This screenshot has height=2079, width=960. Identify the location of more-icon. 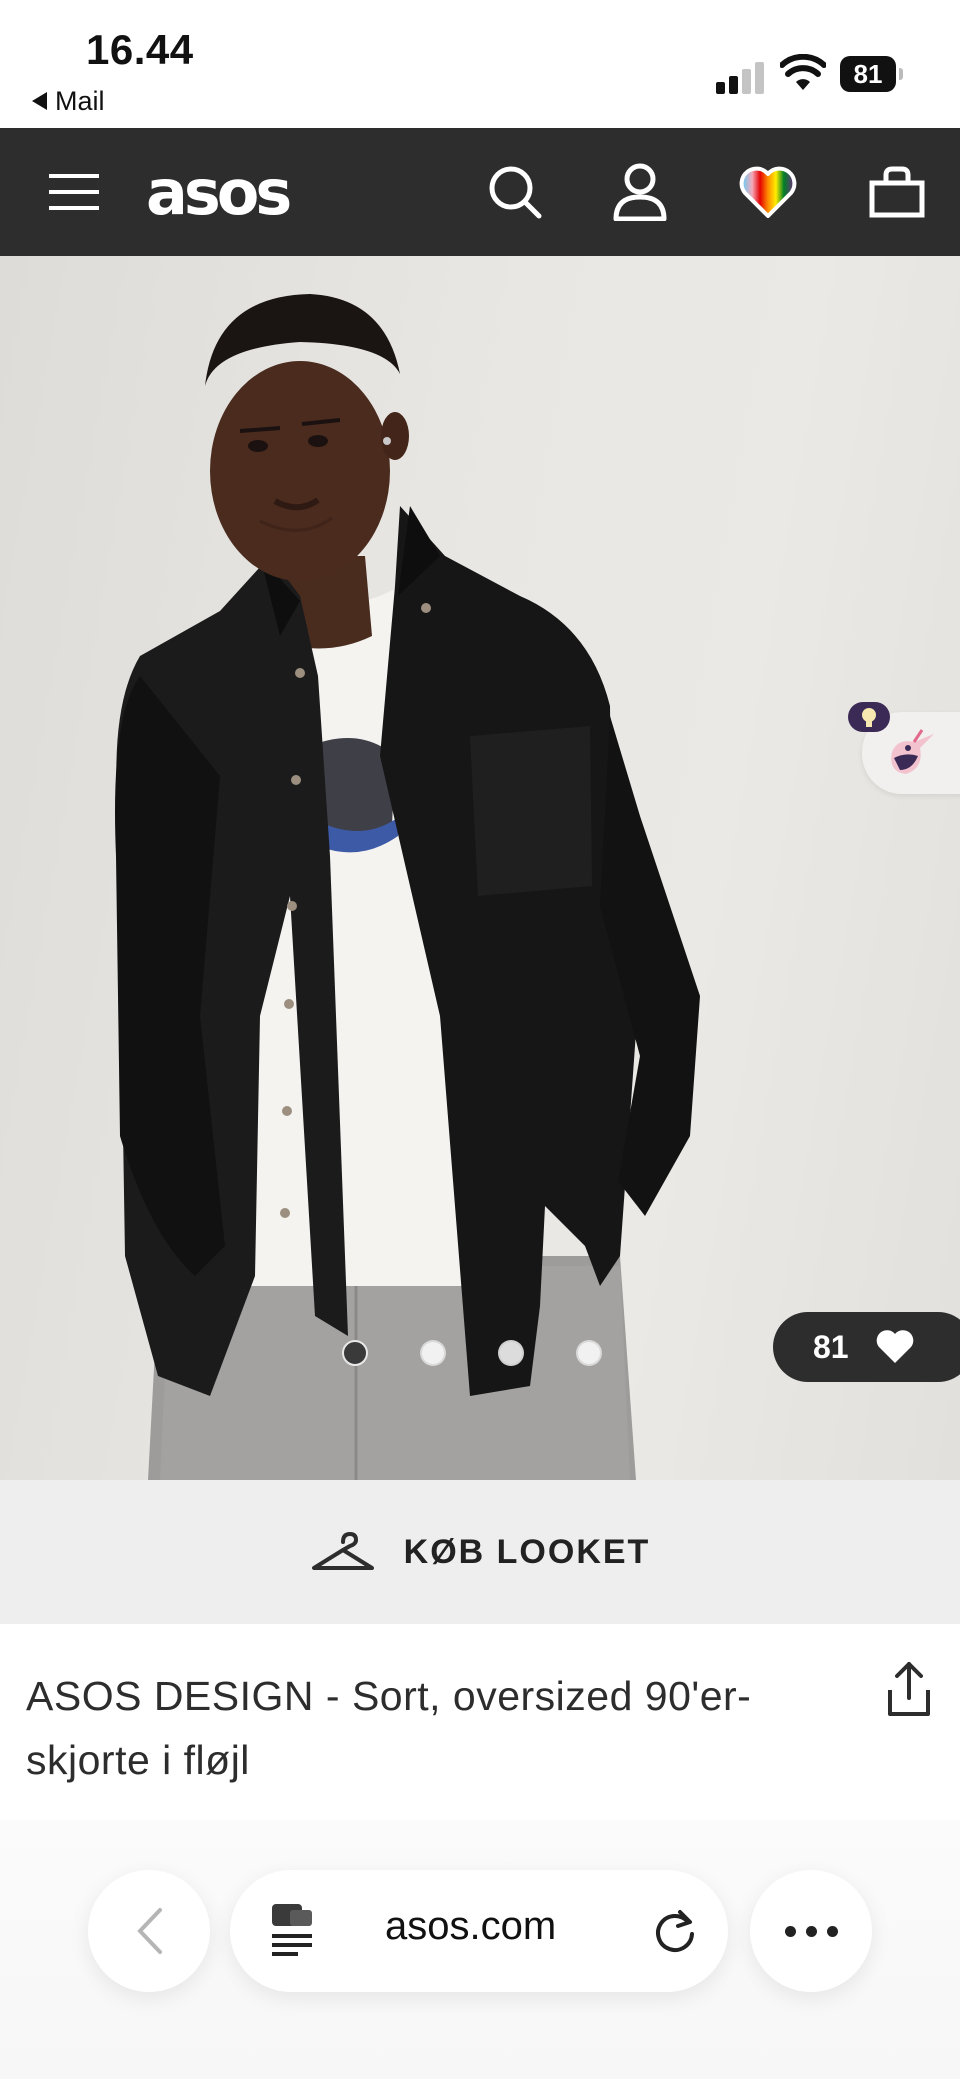
(811, 1931).